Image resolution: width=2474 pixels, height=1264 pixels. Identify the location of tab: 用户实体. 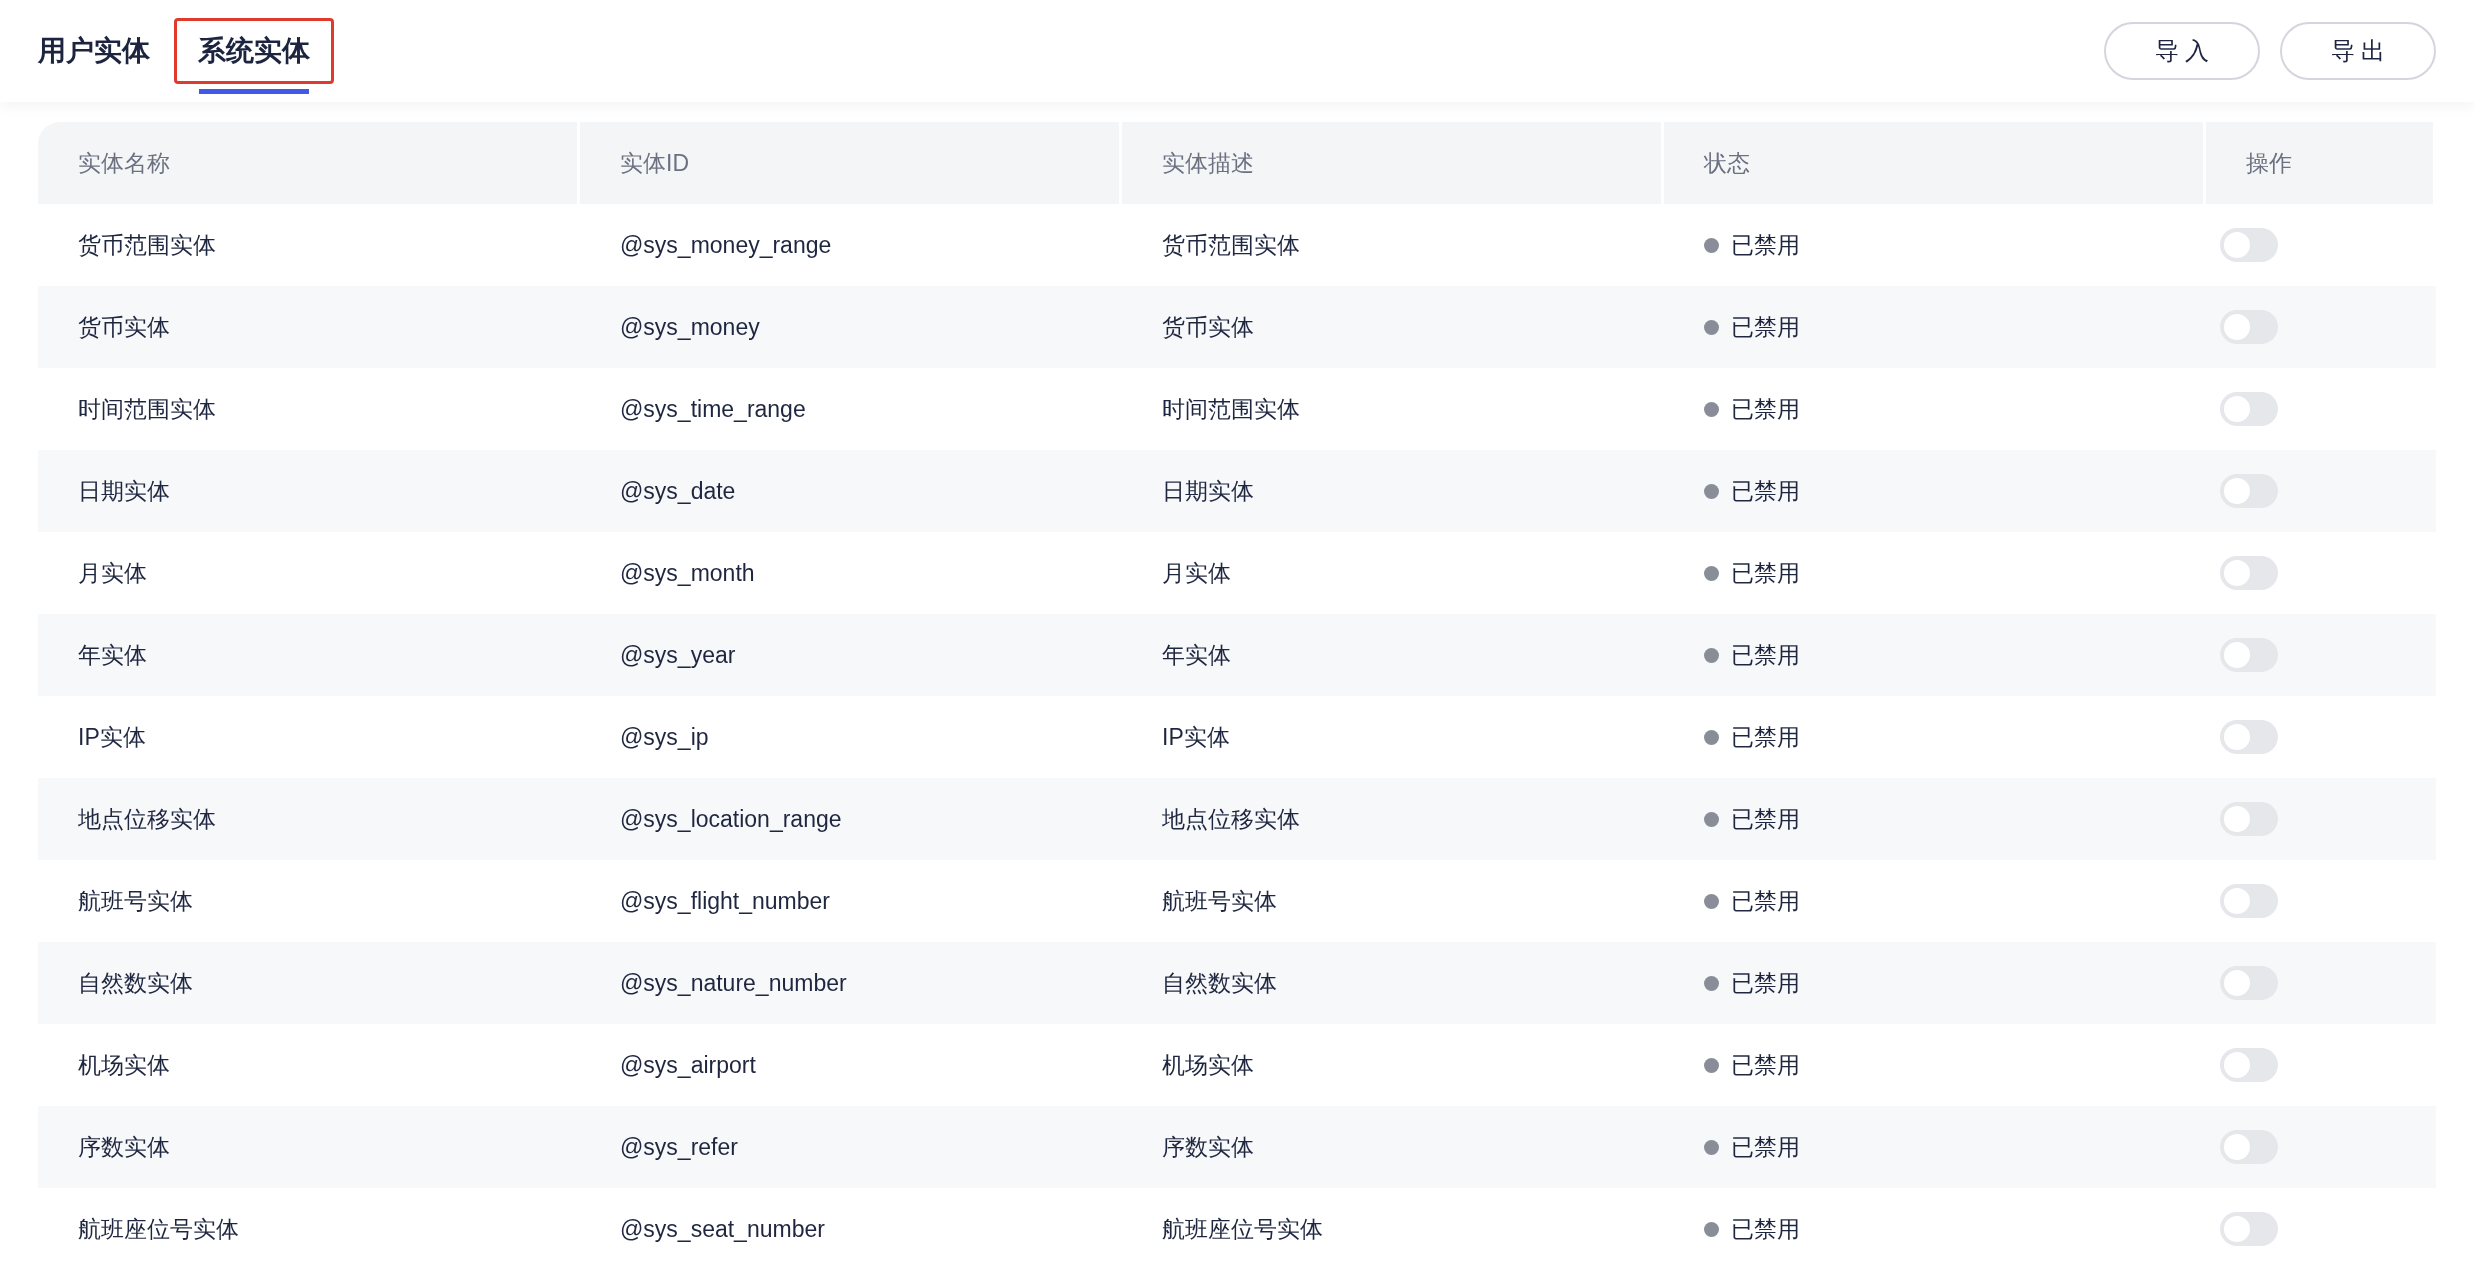
(94, 51).